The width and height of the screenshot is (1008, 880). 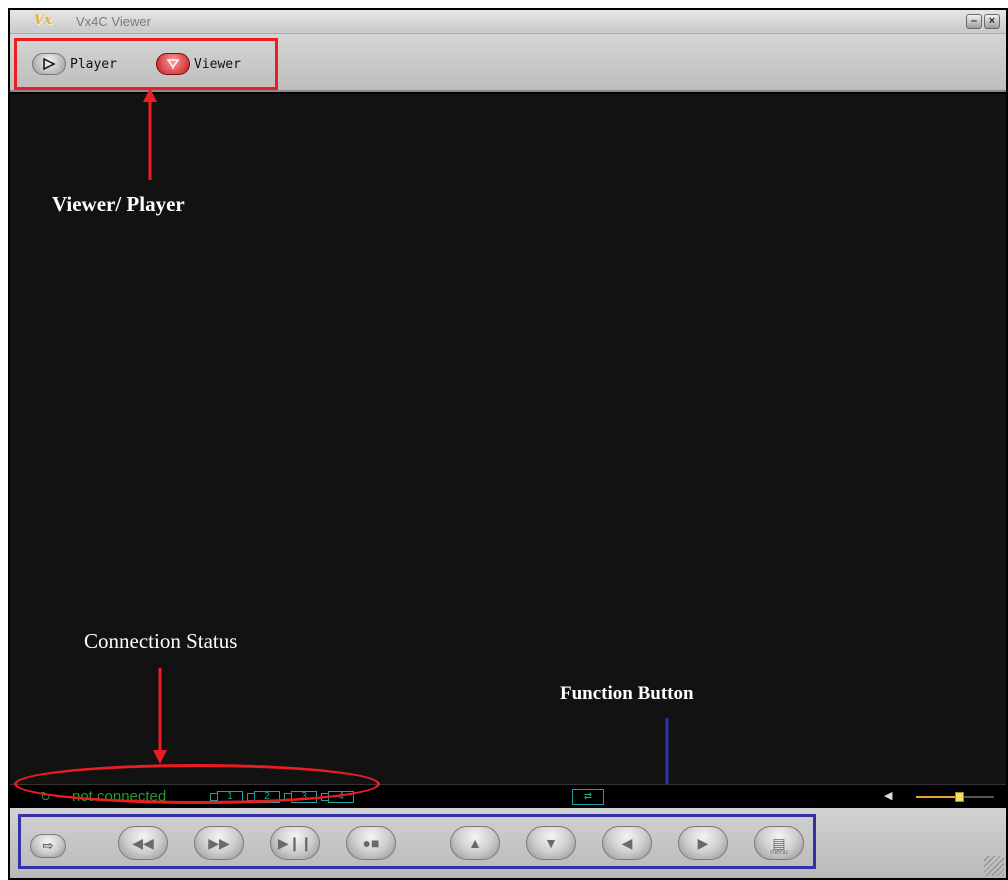 I want to click on connection-status-annotation: Connection Status, so click(x=161, y=641).